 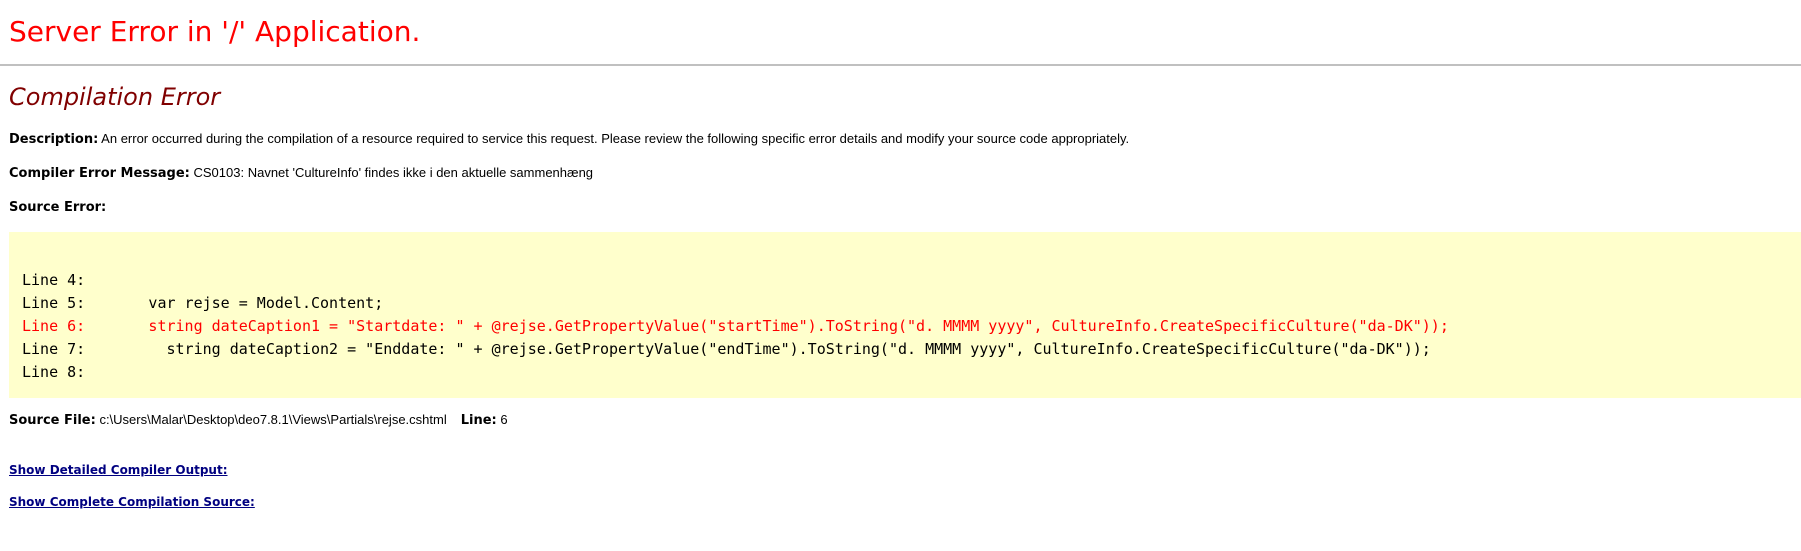 I want to click on divider, so click(x=900, y=65).